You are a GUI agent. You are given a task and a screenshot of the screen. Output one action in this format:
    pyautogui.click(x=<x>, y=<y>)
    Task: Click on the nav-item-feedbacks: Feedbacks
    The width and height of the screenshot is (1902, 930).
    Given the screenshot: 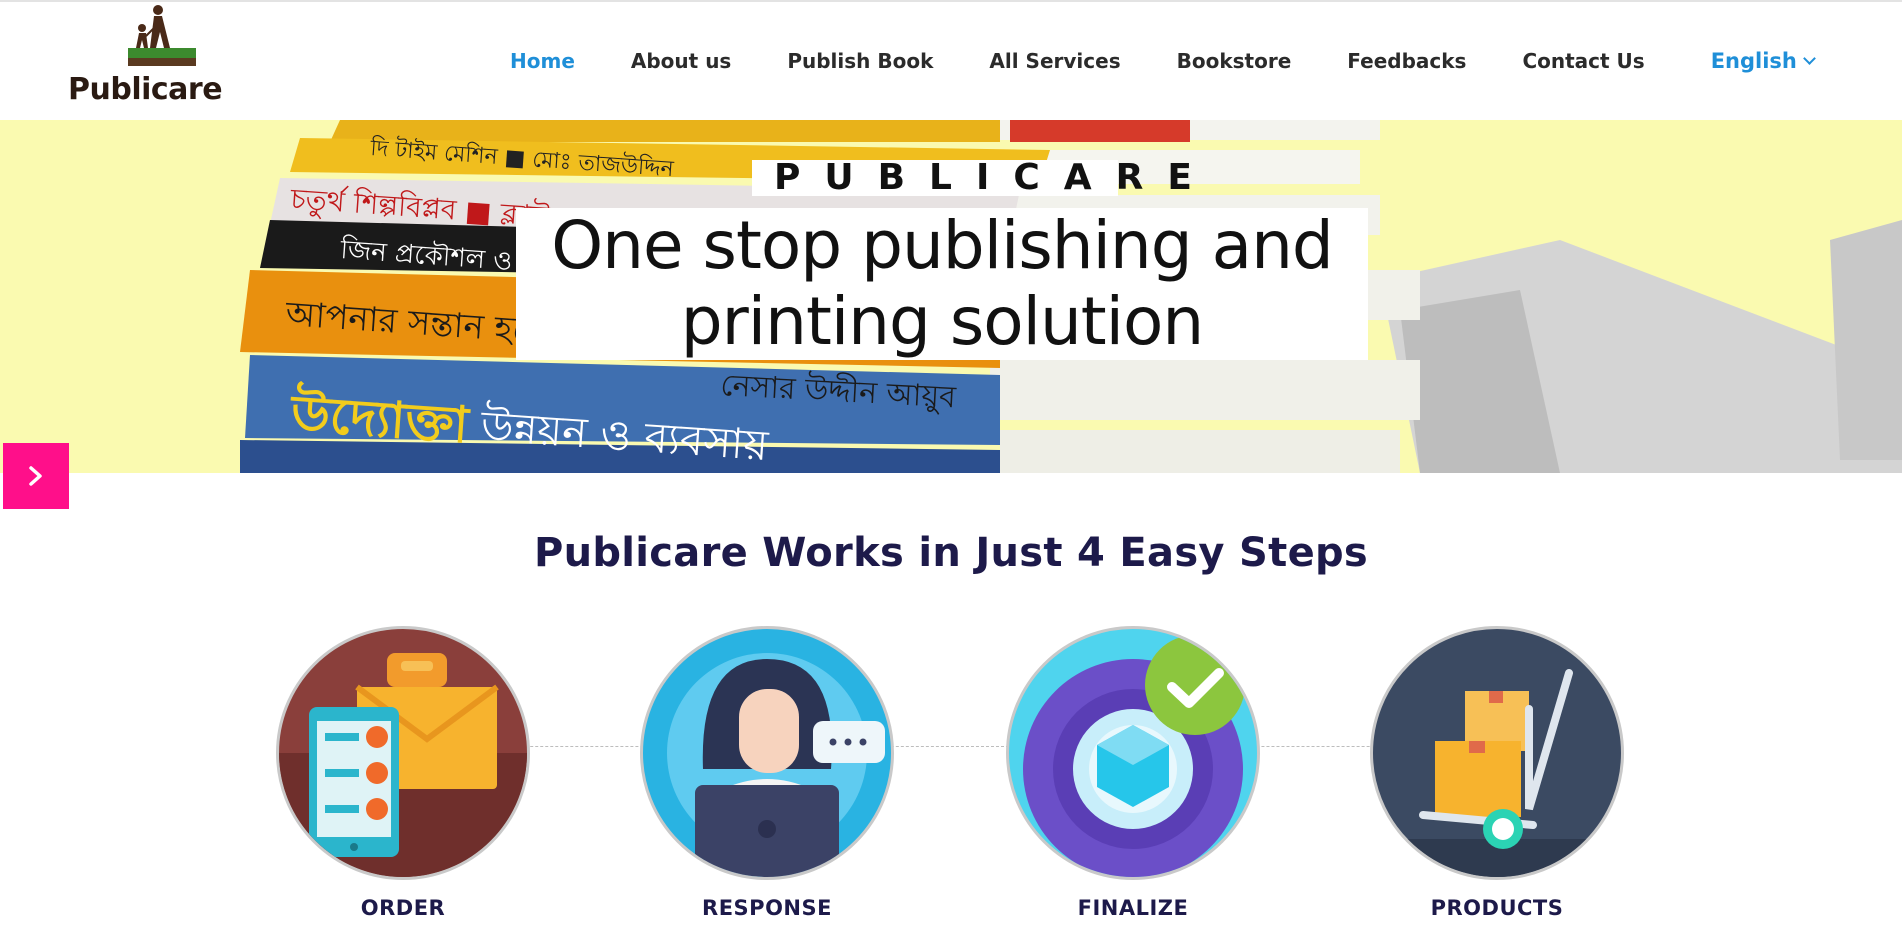 What is the action you would take?
    pyautogui.click(x=1406, y=61)
    